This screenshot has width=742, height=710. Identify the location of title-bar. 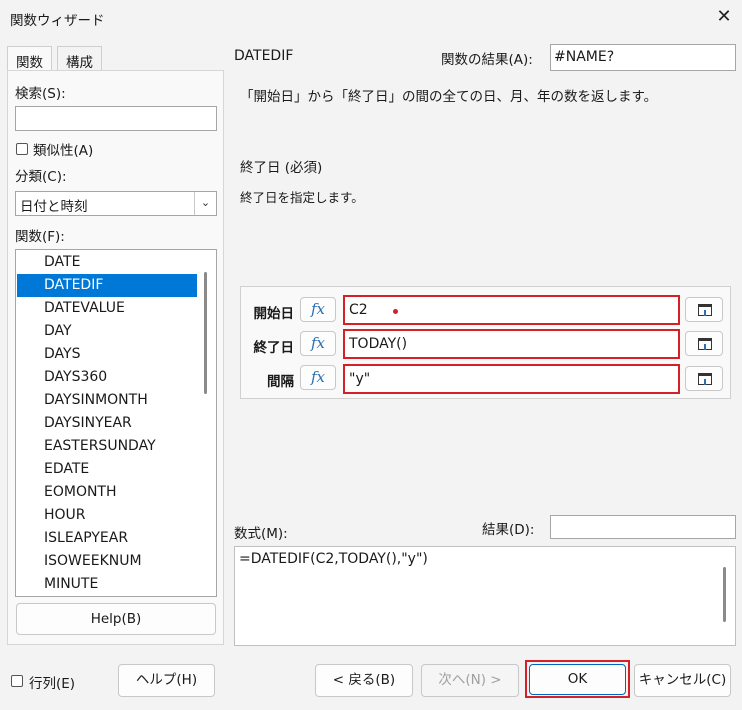
(371, 18).